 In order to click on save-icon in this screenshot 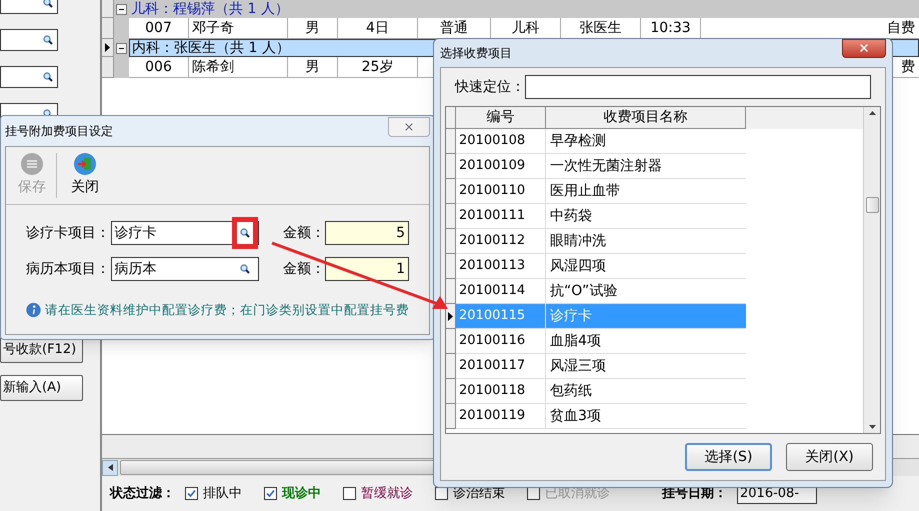, I will do `click(32, 164)`.